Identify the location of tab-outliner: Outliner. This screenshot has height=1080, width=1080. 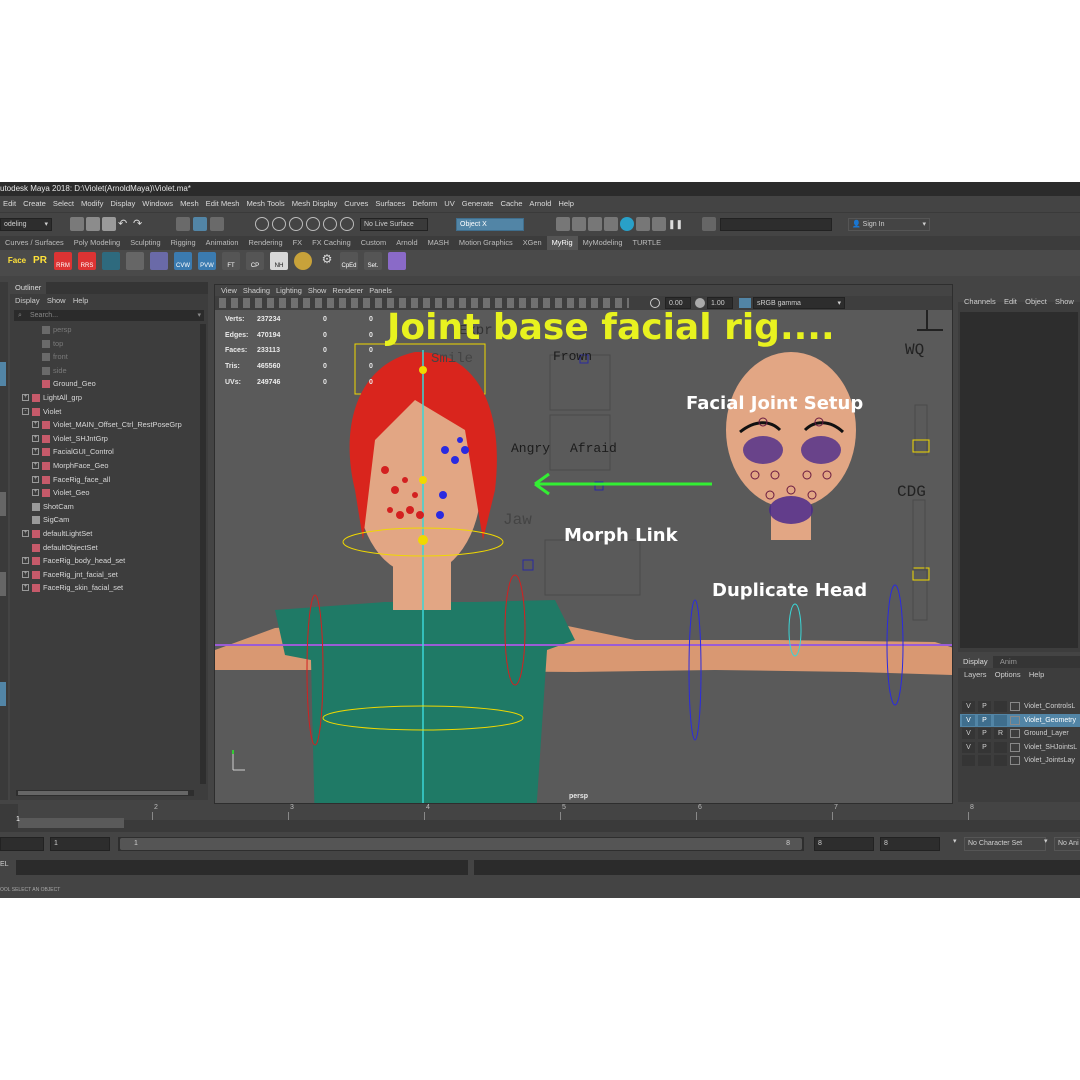
(28, 288).